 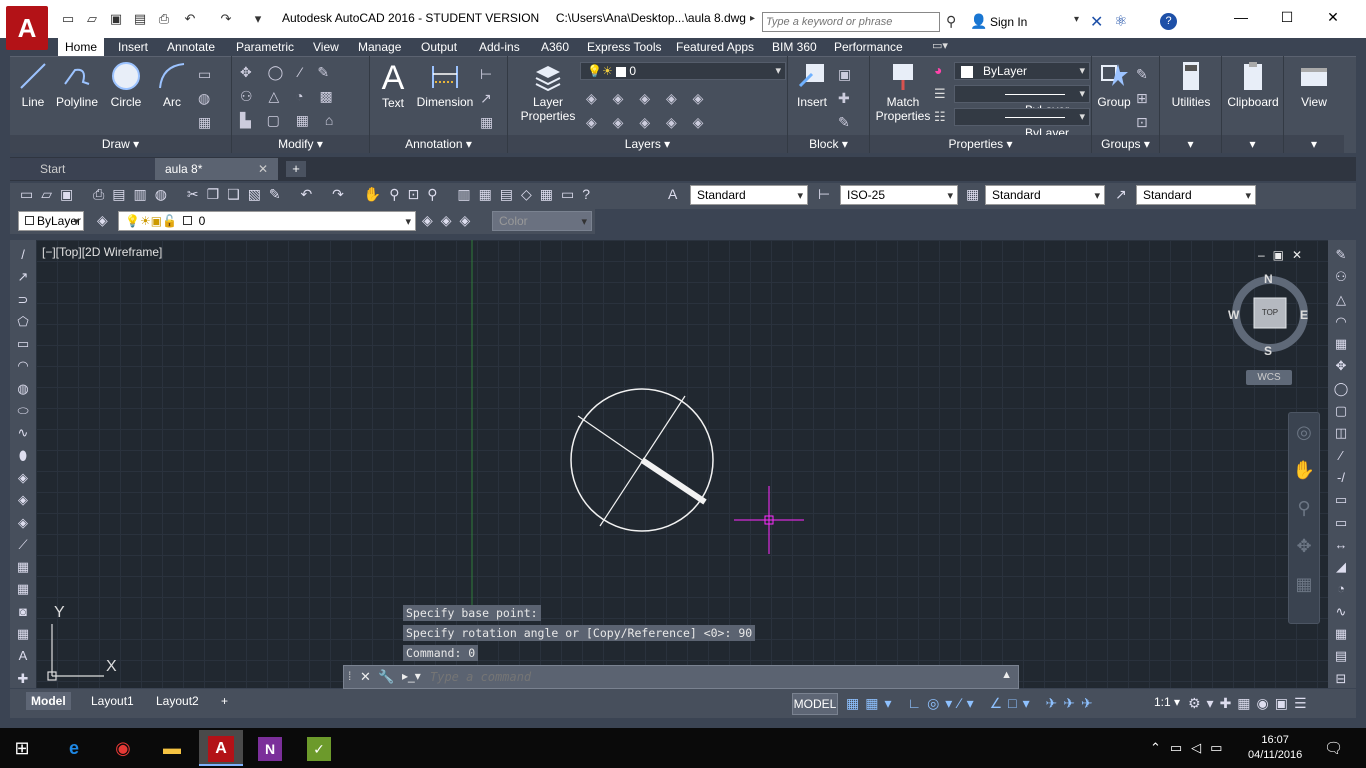 I want to click on tab-add-ins: Add-ins, so click(x=499, y=47).